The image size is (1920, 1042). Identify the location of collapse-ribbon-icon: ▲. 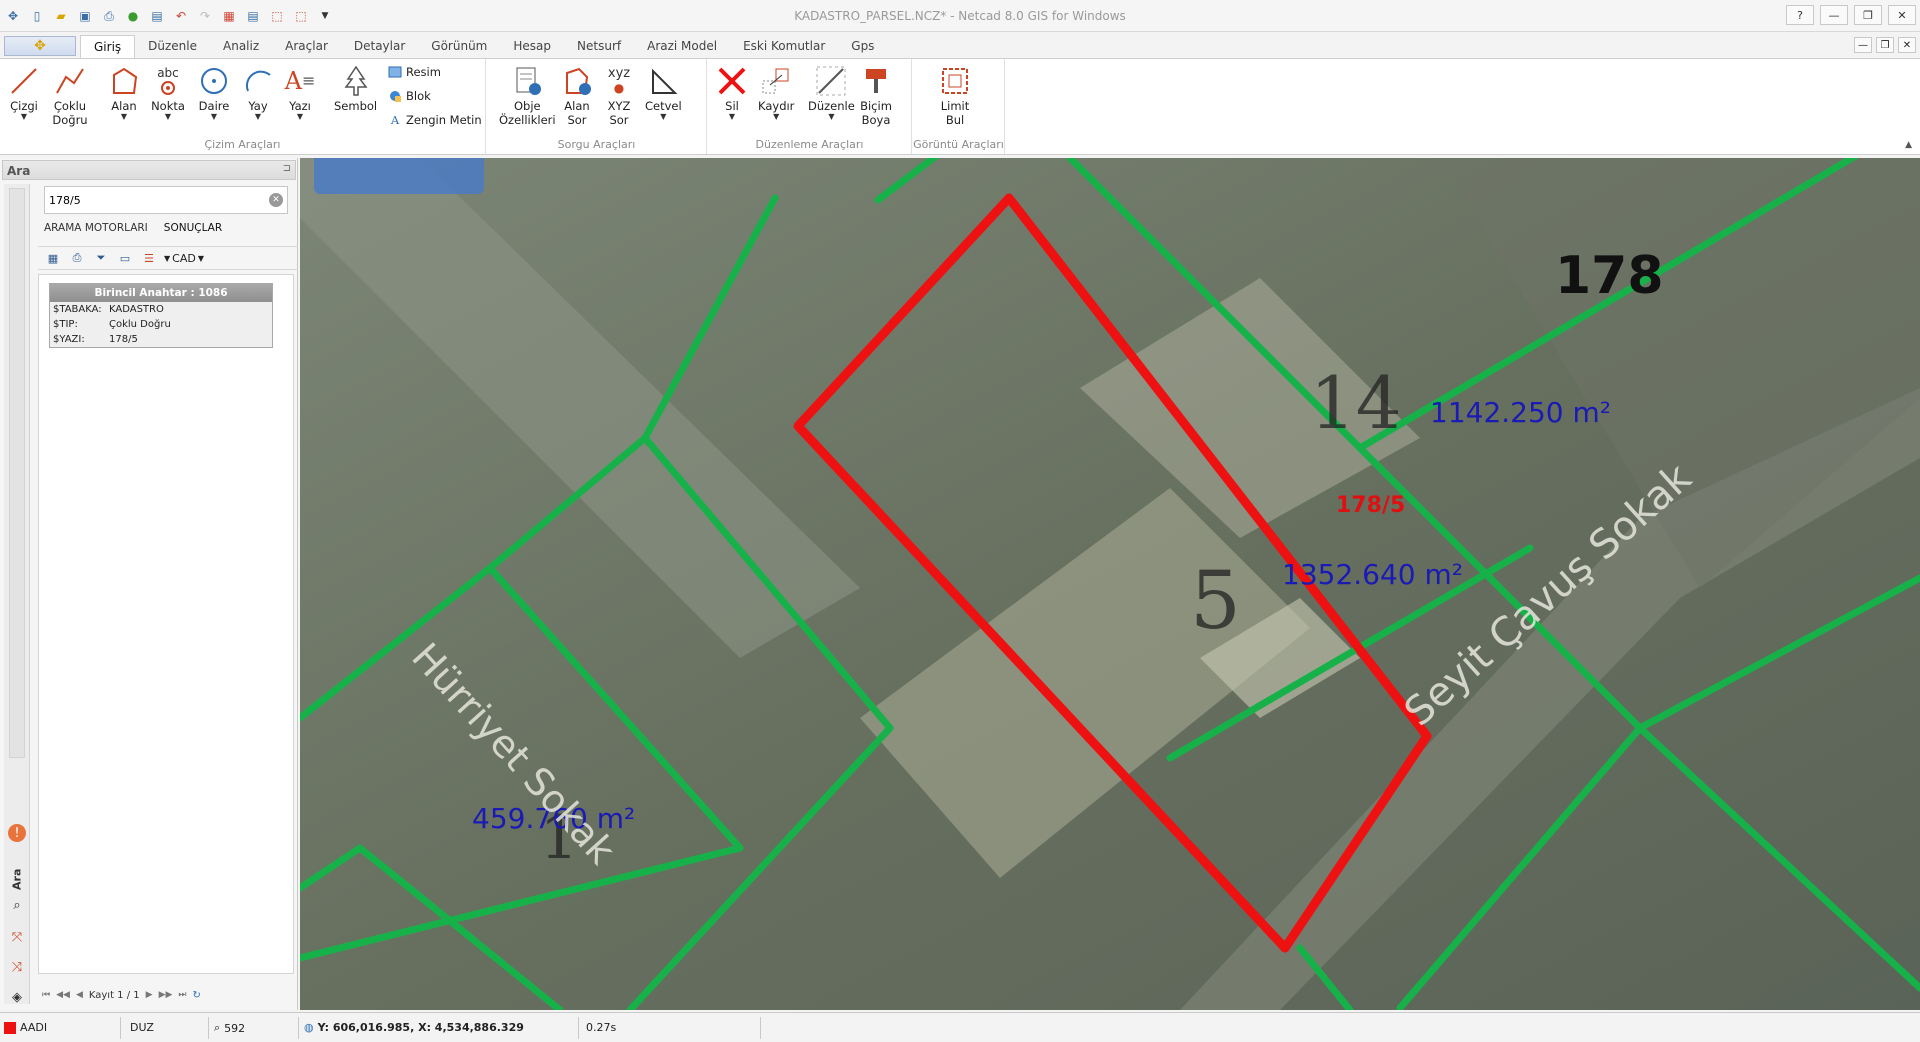
(1908, 145).